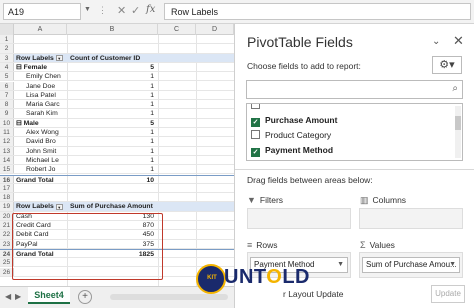 Image resolution: width=474 pixels, height=308 pixels. I want to click on more-options-icon: ⋮, so click(102, 10).